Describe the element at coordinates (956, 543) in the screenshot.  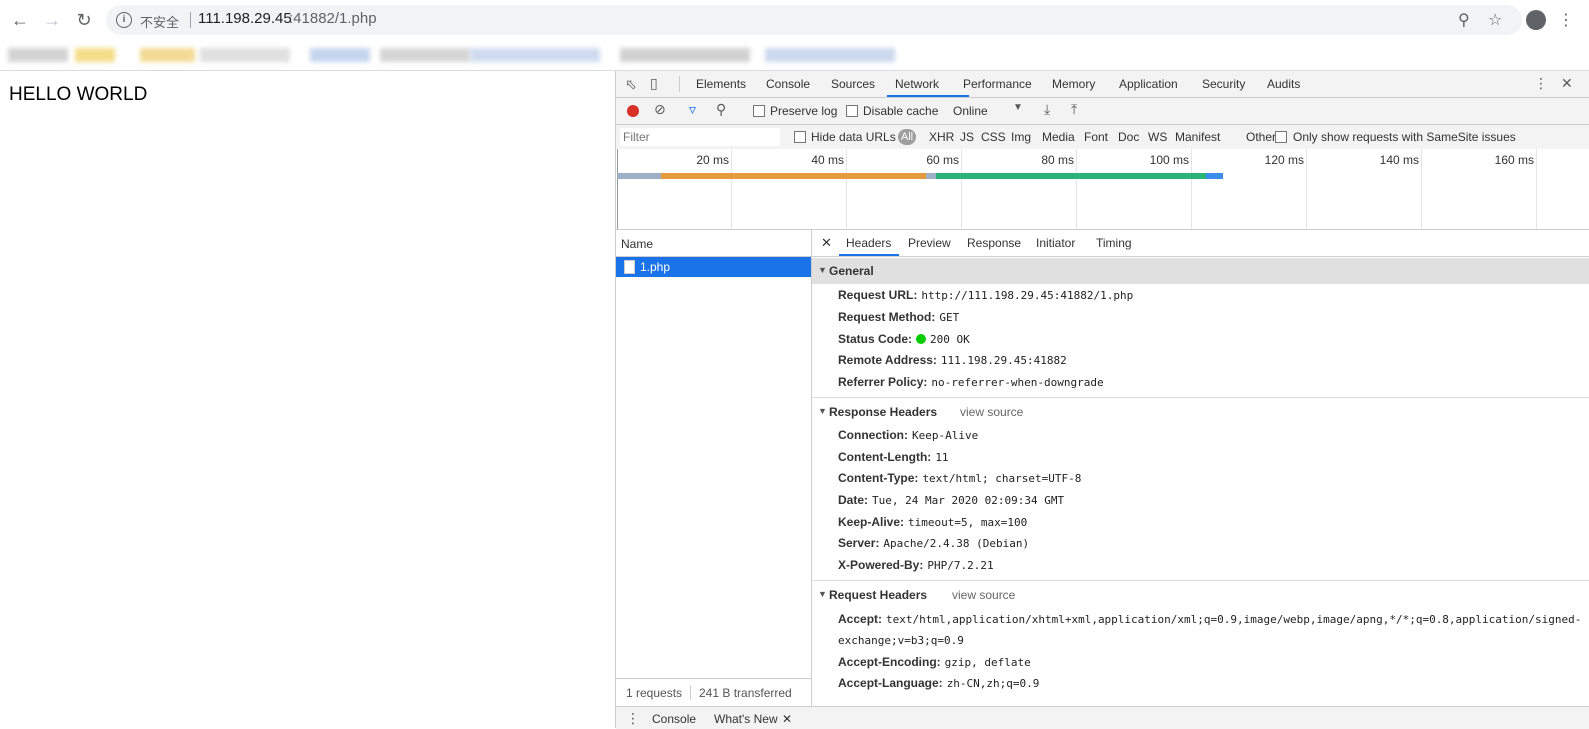
I see `header-value: Apache/2.4.38 (Debian)` at that location.